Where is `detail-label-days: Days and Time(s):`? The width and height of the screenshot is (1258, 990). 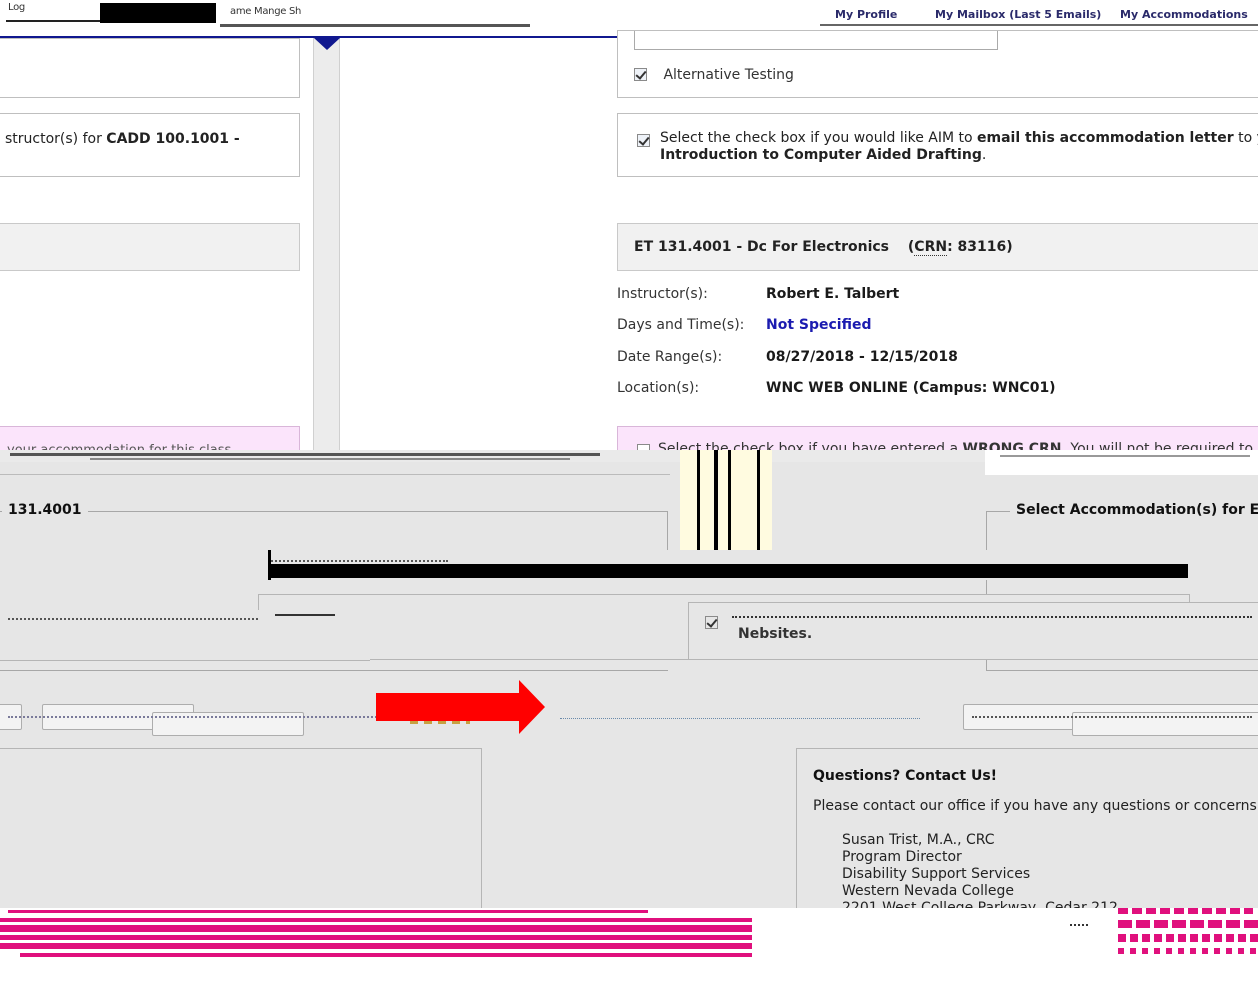
detail-label-days: Days and Time(s): is located at coordinates (681, 325).